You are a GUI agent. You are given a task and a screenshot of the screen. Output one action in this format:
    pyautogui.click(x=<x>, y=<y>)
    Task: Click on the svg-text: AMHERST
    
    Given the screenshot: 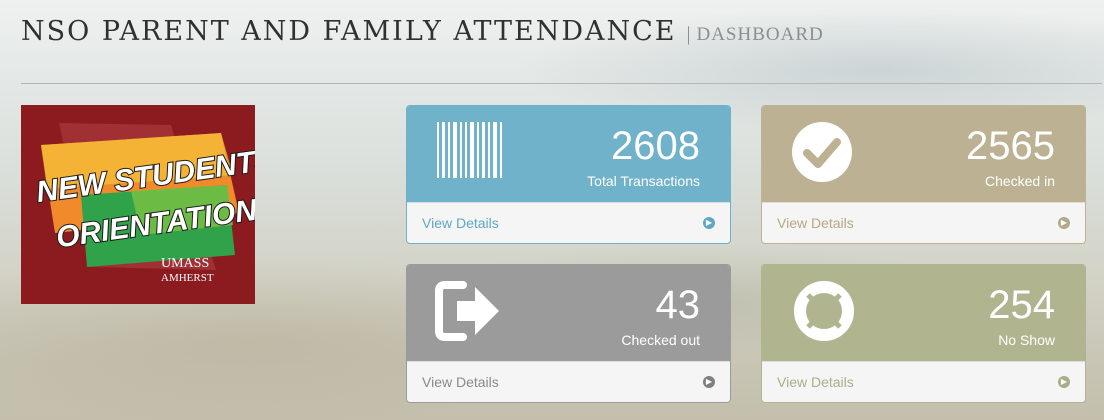 What is the action you would take?
    pyautogui.click(x=187, y=278)
    